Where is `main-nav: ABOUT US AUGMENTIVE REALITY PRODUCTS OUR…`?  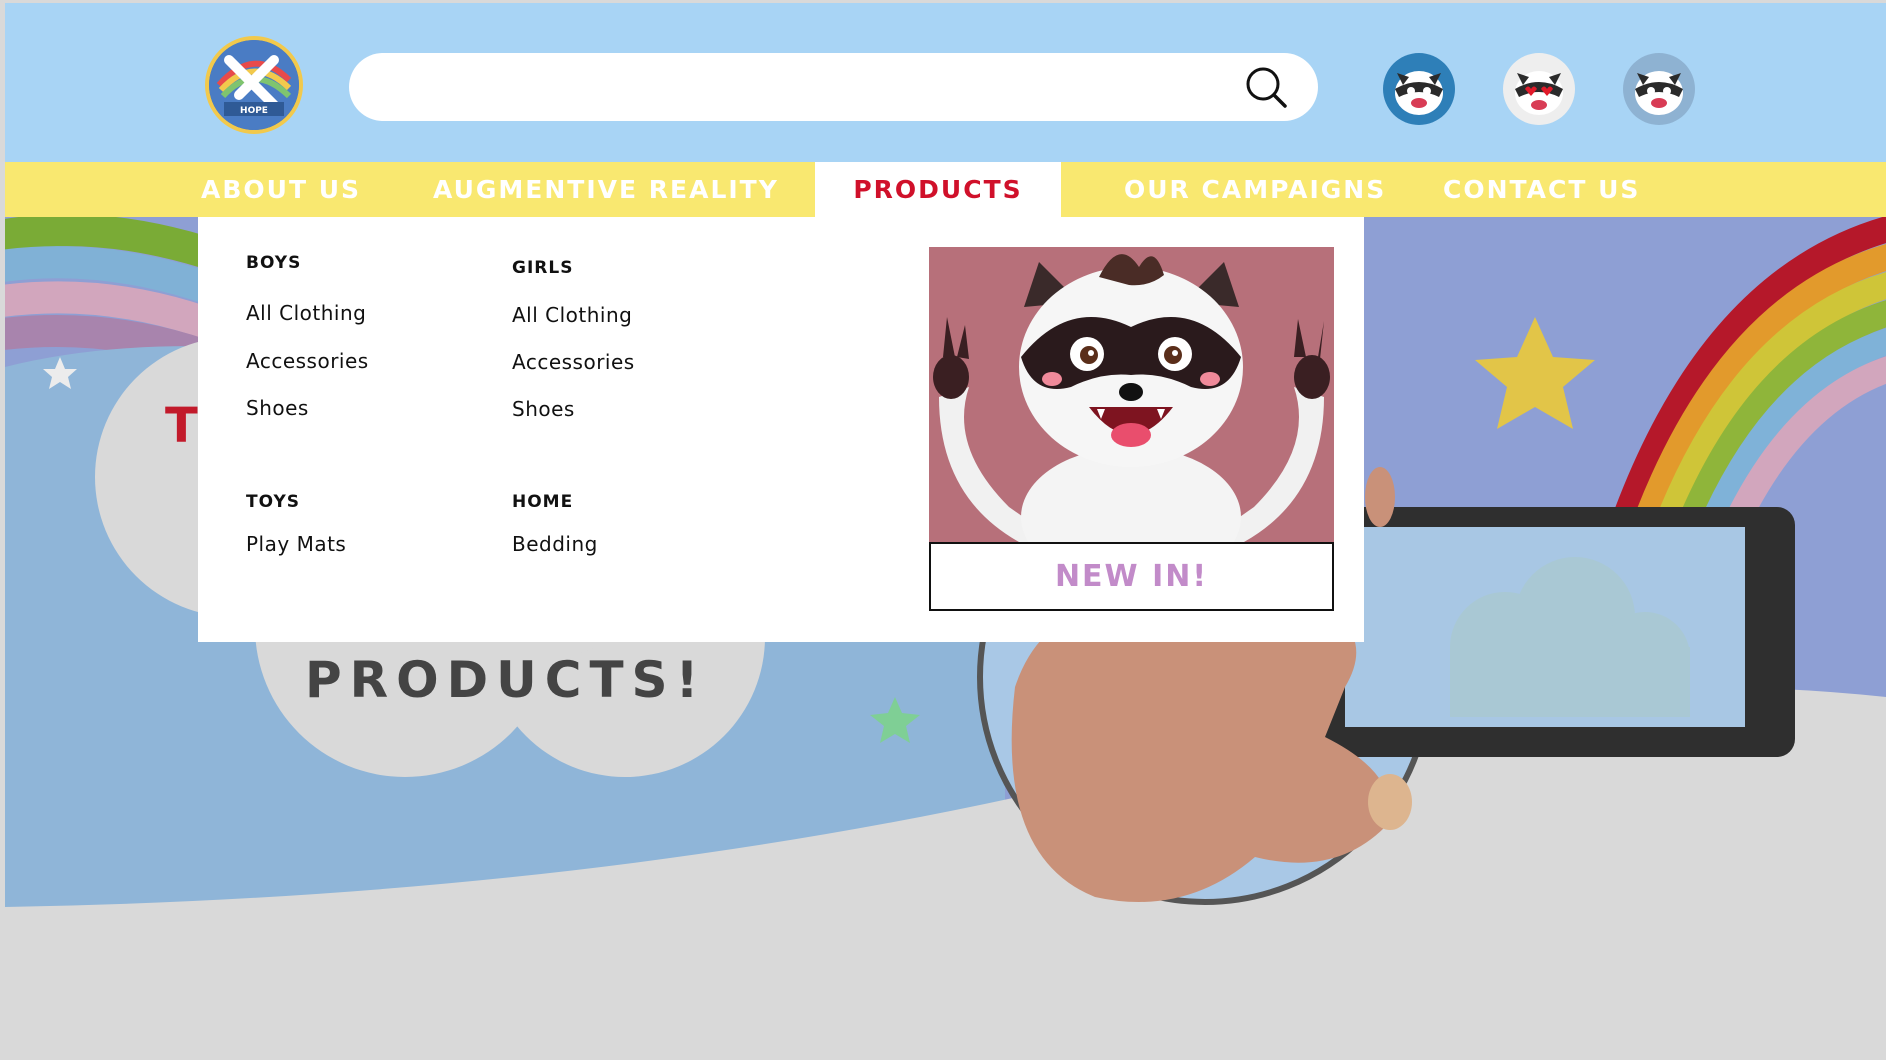
main-nav: ABOUT US AUGMENTIVE REALITY PRODUCTS OUR… is located at coordinates (945, 189).